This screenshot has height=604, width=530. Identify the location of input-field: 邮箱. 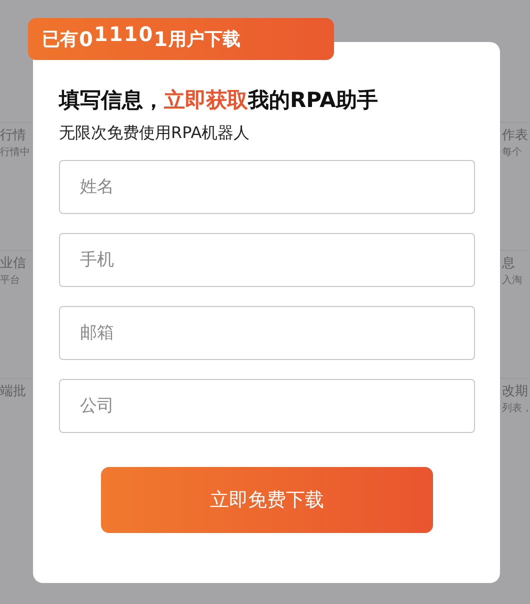
(267, 333).